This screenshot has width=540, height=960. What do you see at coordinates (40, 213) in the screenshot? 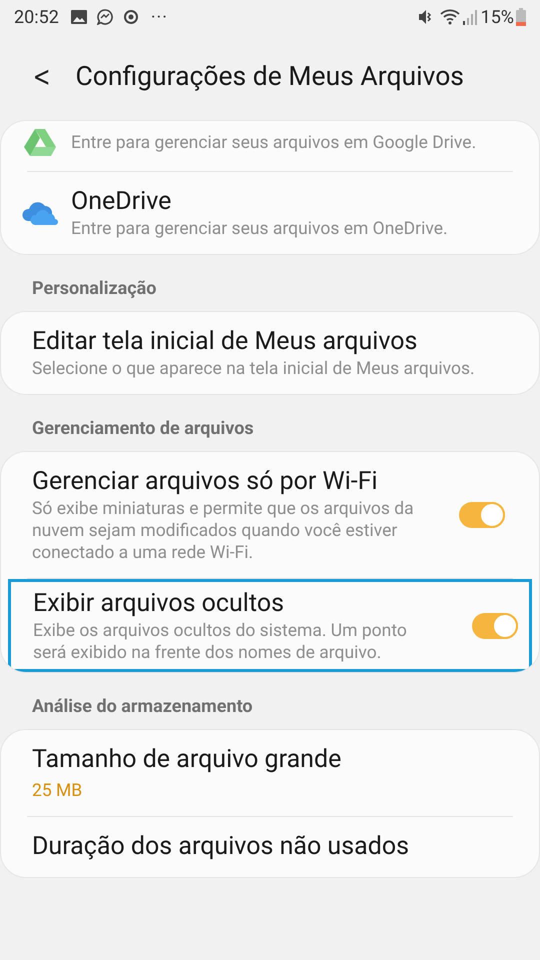
I see `cloud-icon` at bounding box center [40, 213].